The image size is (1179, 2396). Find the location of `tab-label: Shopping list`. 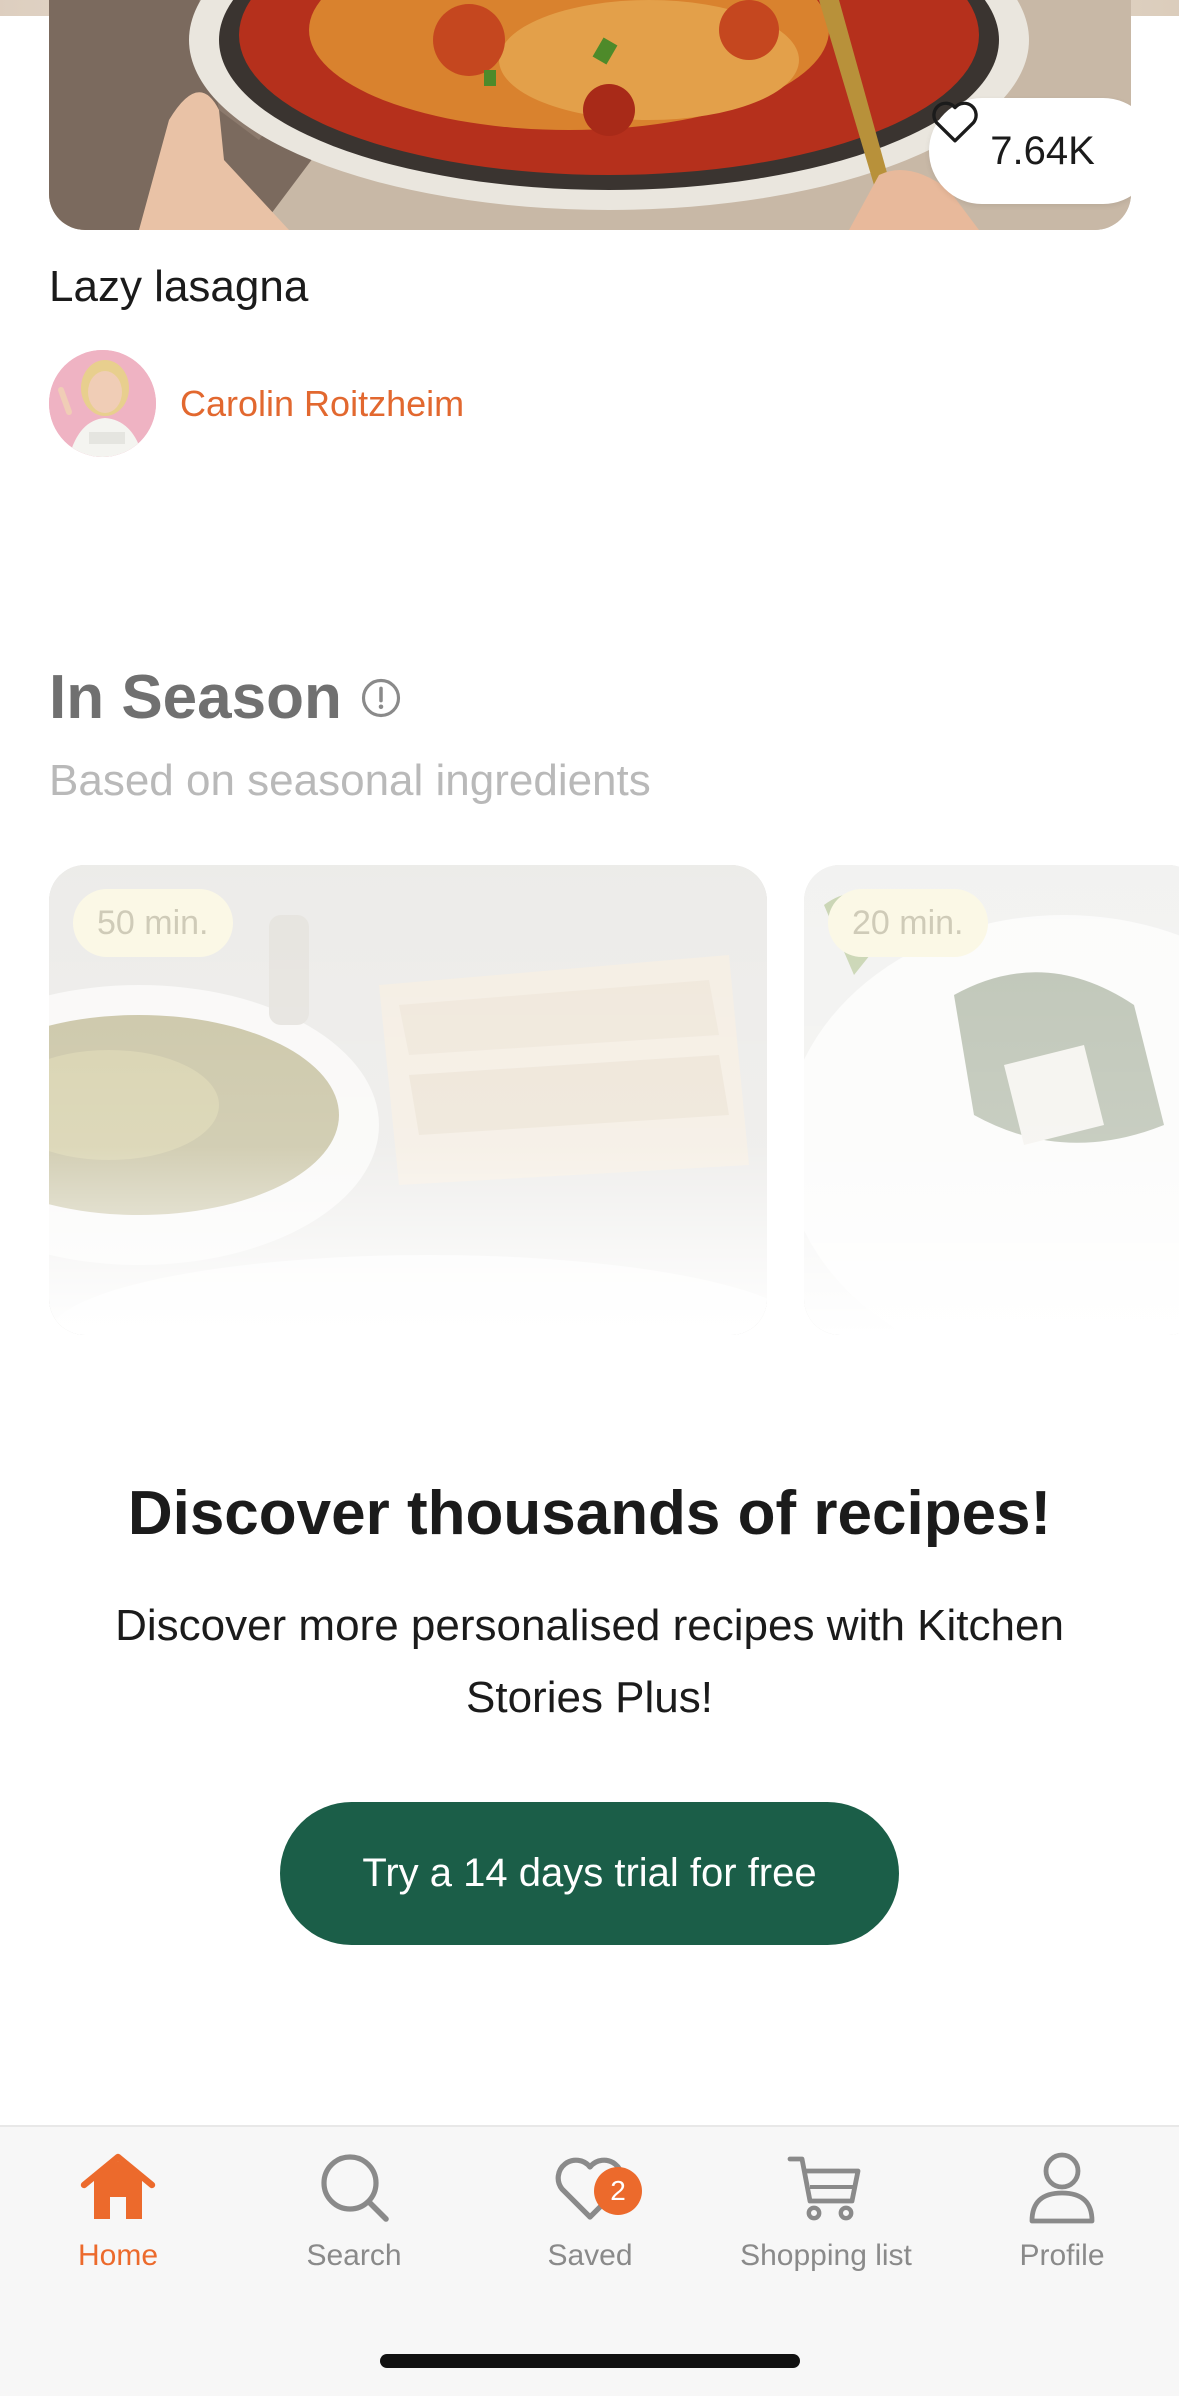

tab-label: Shopping list is located at coordinates (826, 2255).